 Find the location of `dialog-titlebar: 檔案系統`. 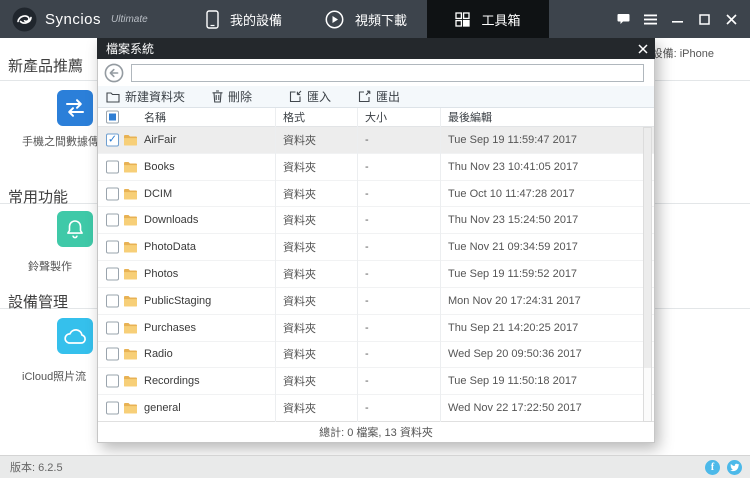

dialog-titlebar: 檔案系統 is located at coordinates (376, 48).